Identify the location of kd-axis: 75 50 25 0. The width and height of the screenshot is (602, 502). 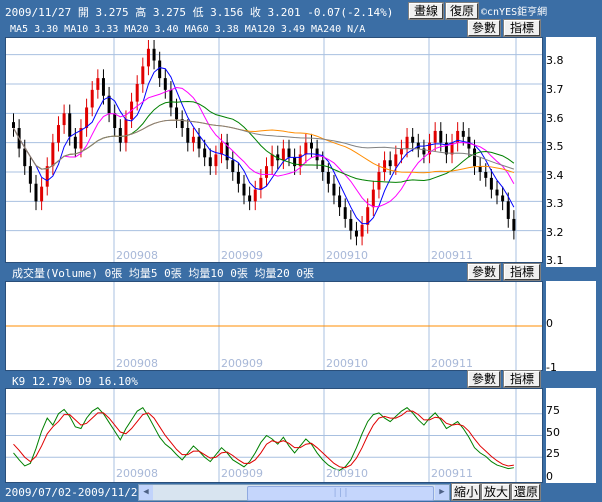
(571, 435).